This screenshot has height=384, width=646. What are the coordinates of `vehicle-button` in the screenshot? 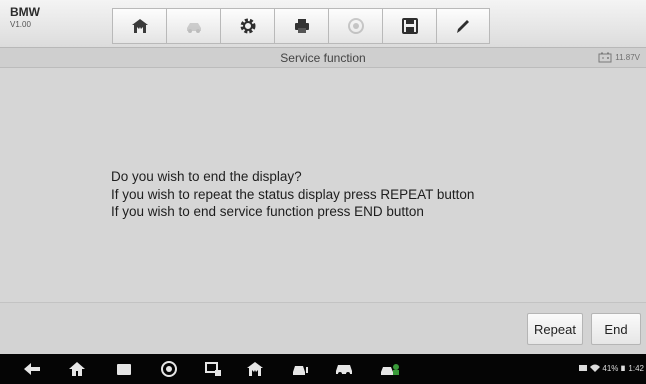 It's located at (300, 369).